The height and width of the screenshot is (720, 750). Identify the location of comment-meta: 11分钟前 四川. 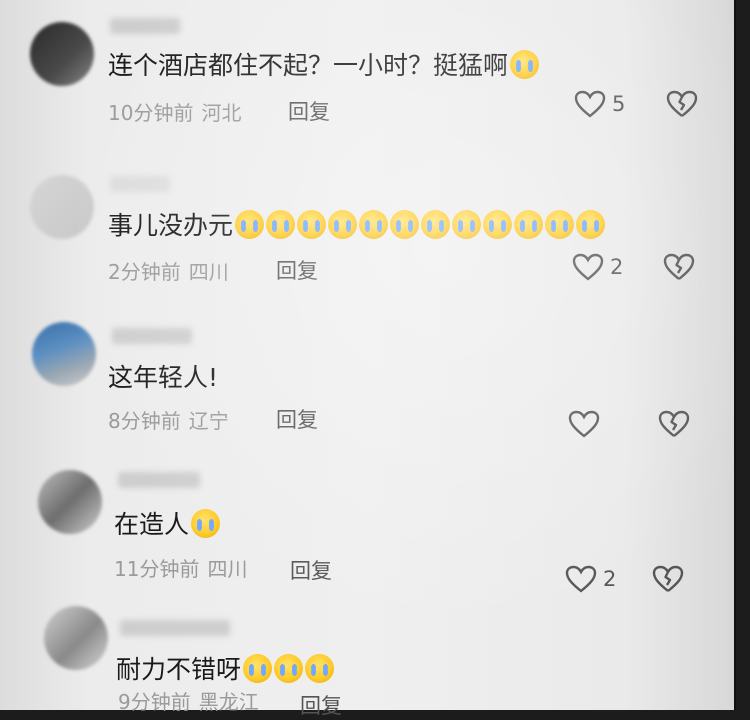
(180, 567).